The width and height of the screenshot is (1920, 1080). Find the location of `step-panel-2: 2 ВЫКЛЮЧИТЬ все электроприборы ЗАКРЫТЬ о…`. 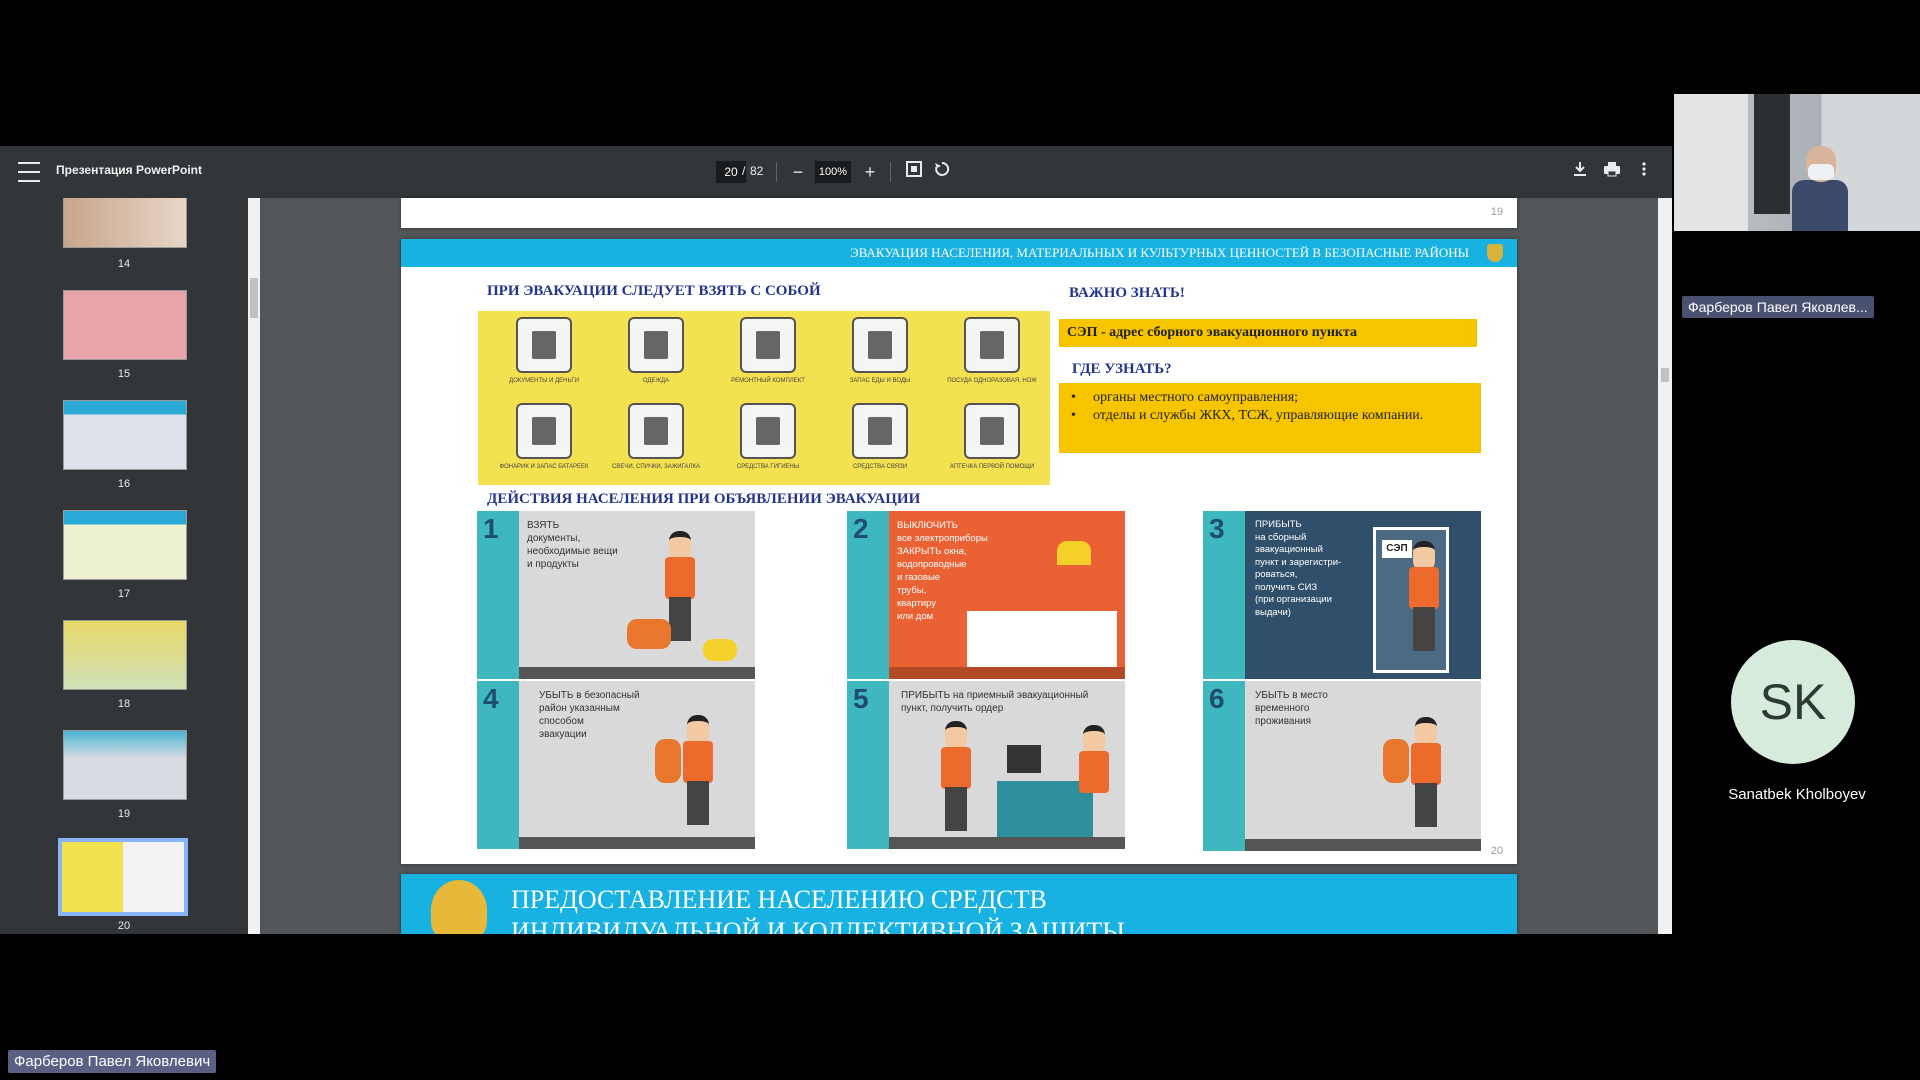

step-panel-2: 2 ВЫКЛЮЧИТЬ все электроприборы ЗАКРЫТЬ о… is located at coordinates (986, 595).